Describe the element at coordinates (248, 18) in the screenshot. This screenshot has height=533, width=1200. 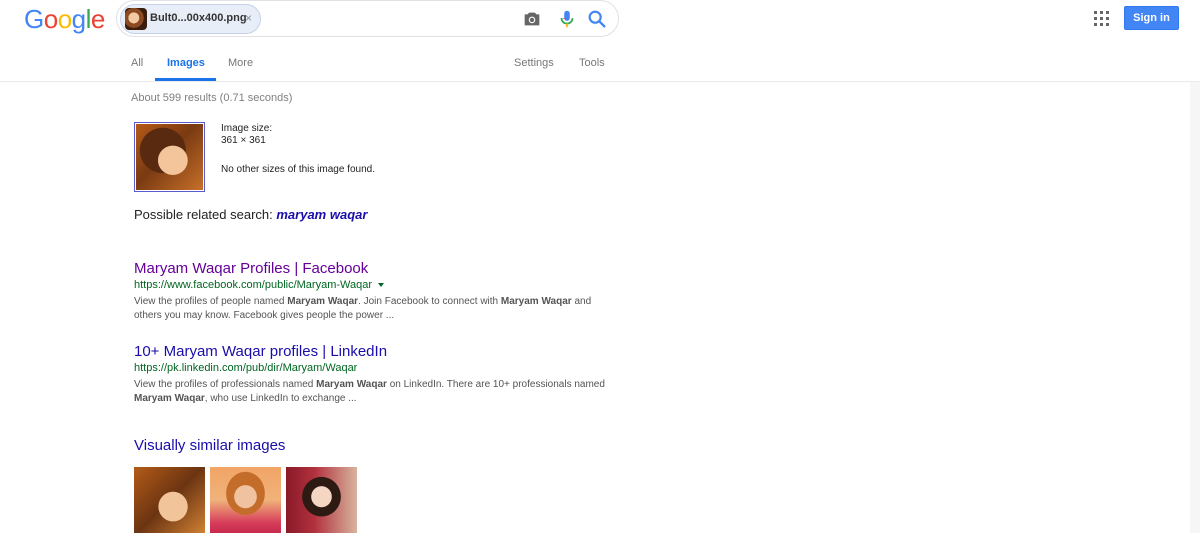
I see `close-icon: ×` at that location.